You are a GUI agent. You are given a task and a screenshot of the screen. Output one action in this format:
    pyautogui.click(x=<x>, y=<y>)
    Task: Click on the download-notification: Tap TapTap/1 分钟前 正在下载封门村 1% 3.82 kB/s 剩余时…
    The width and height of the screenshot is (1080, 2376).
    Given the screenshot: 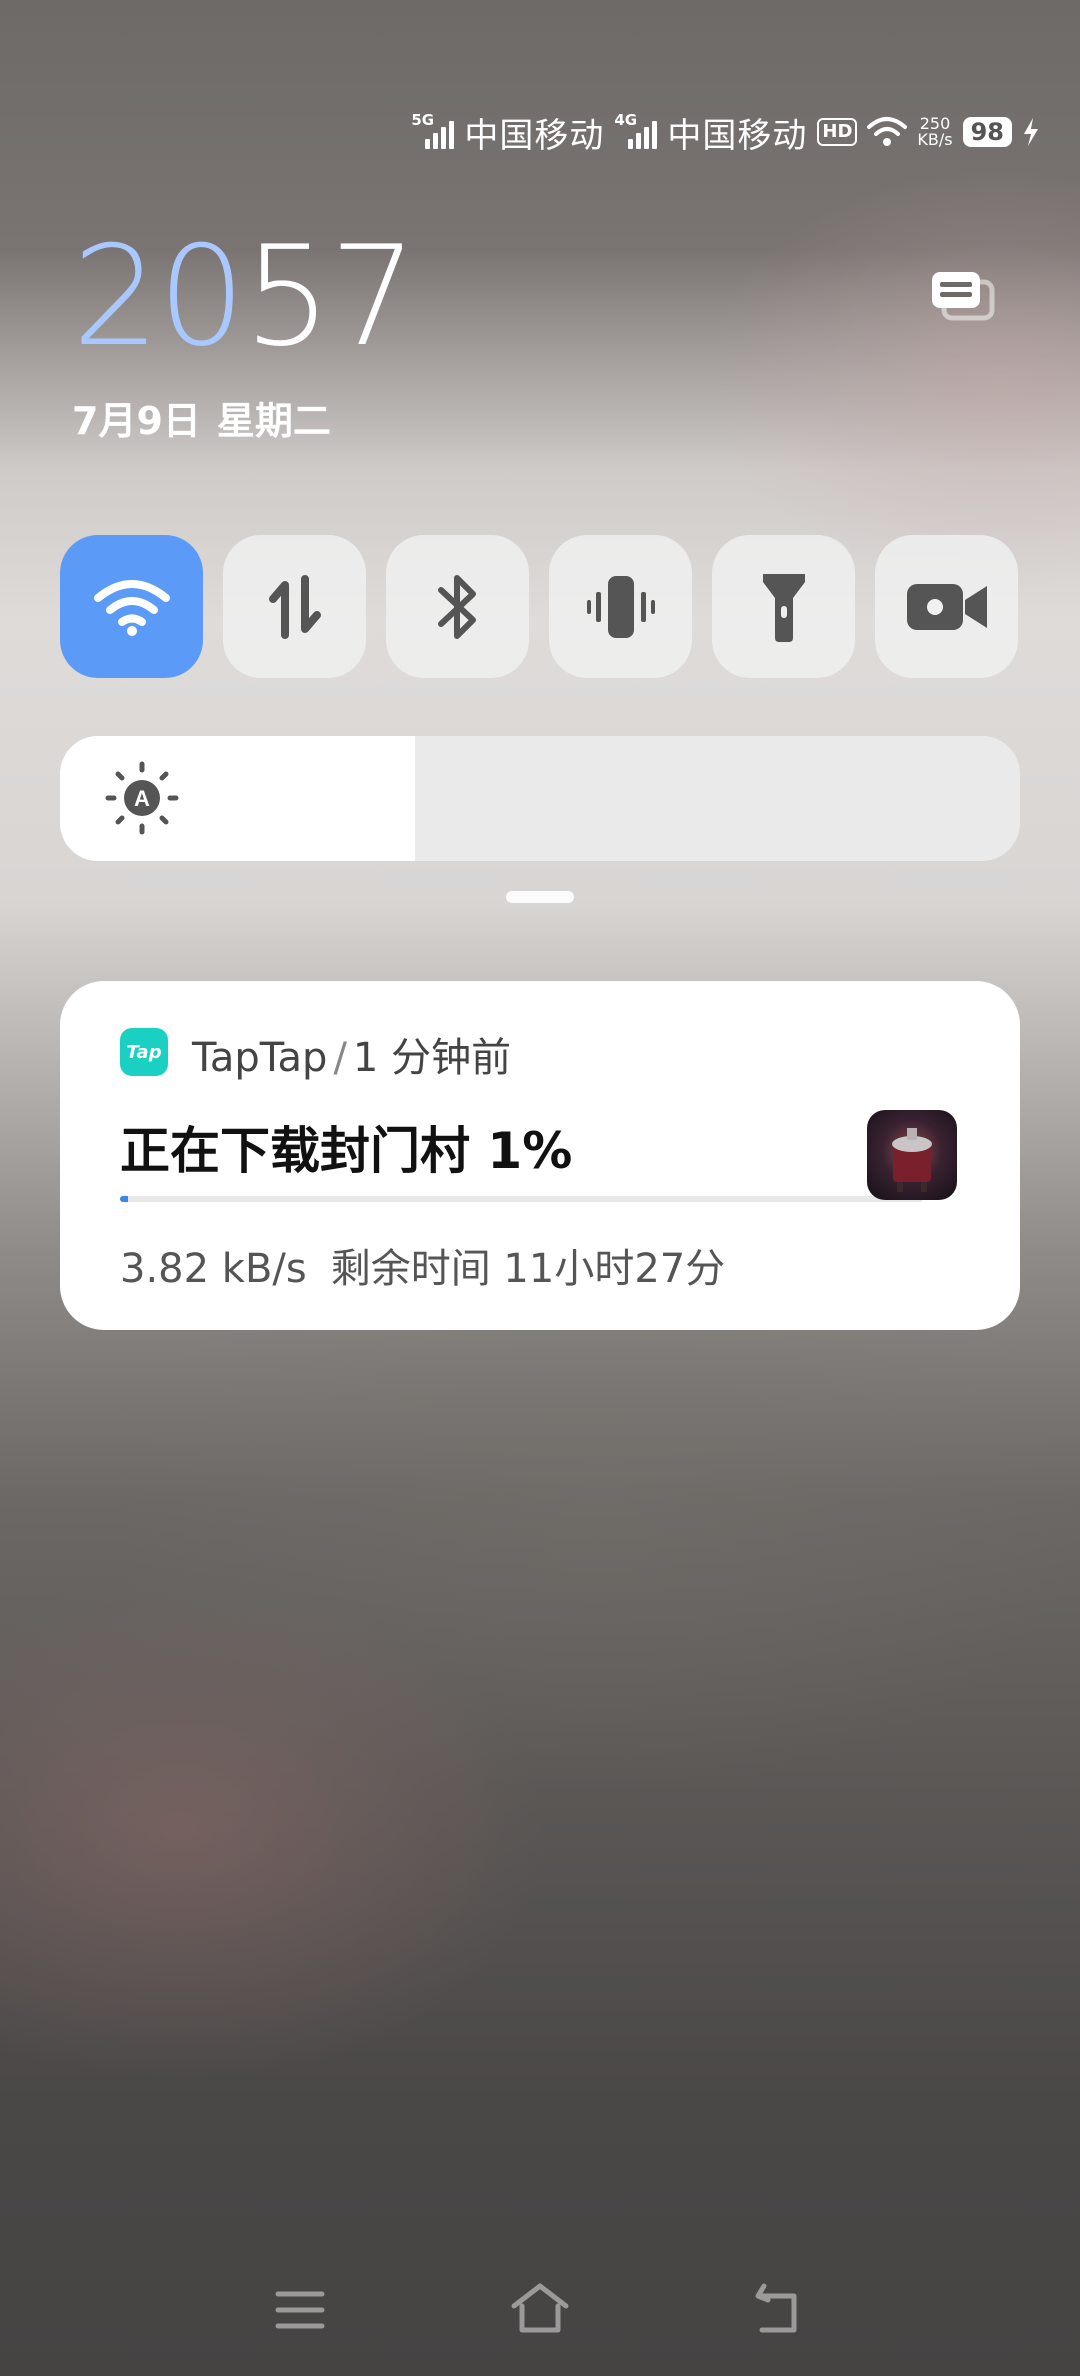 What is the action you would take?
    pyautogui.click(x=540, y=1155)
    